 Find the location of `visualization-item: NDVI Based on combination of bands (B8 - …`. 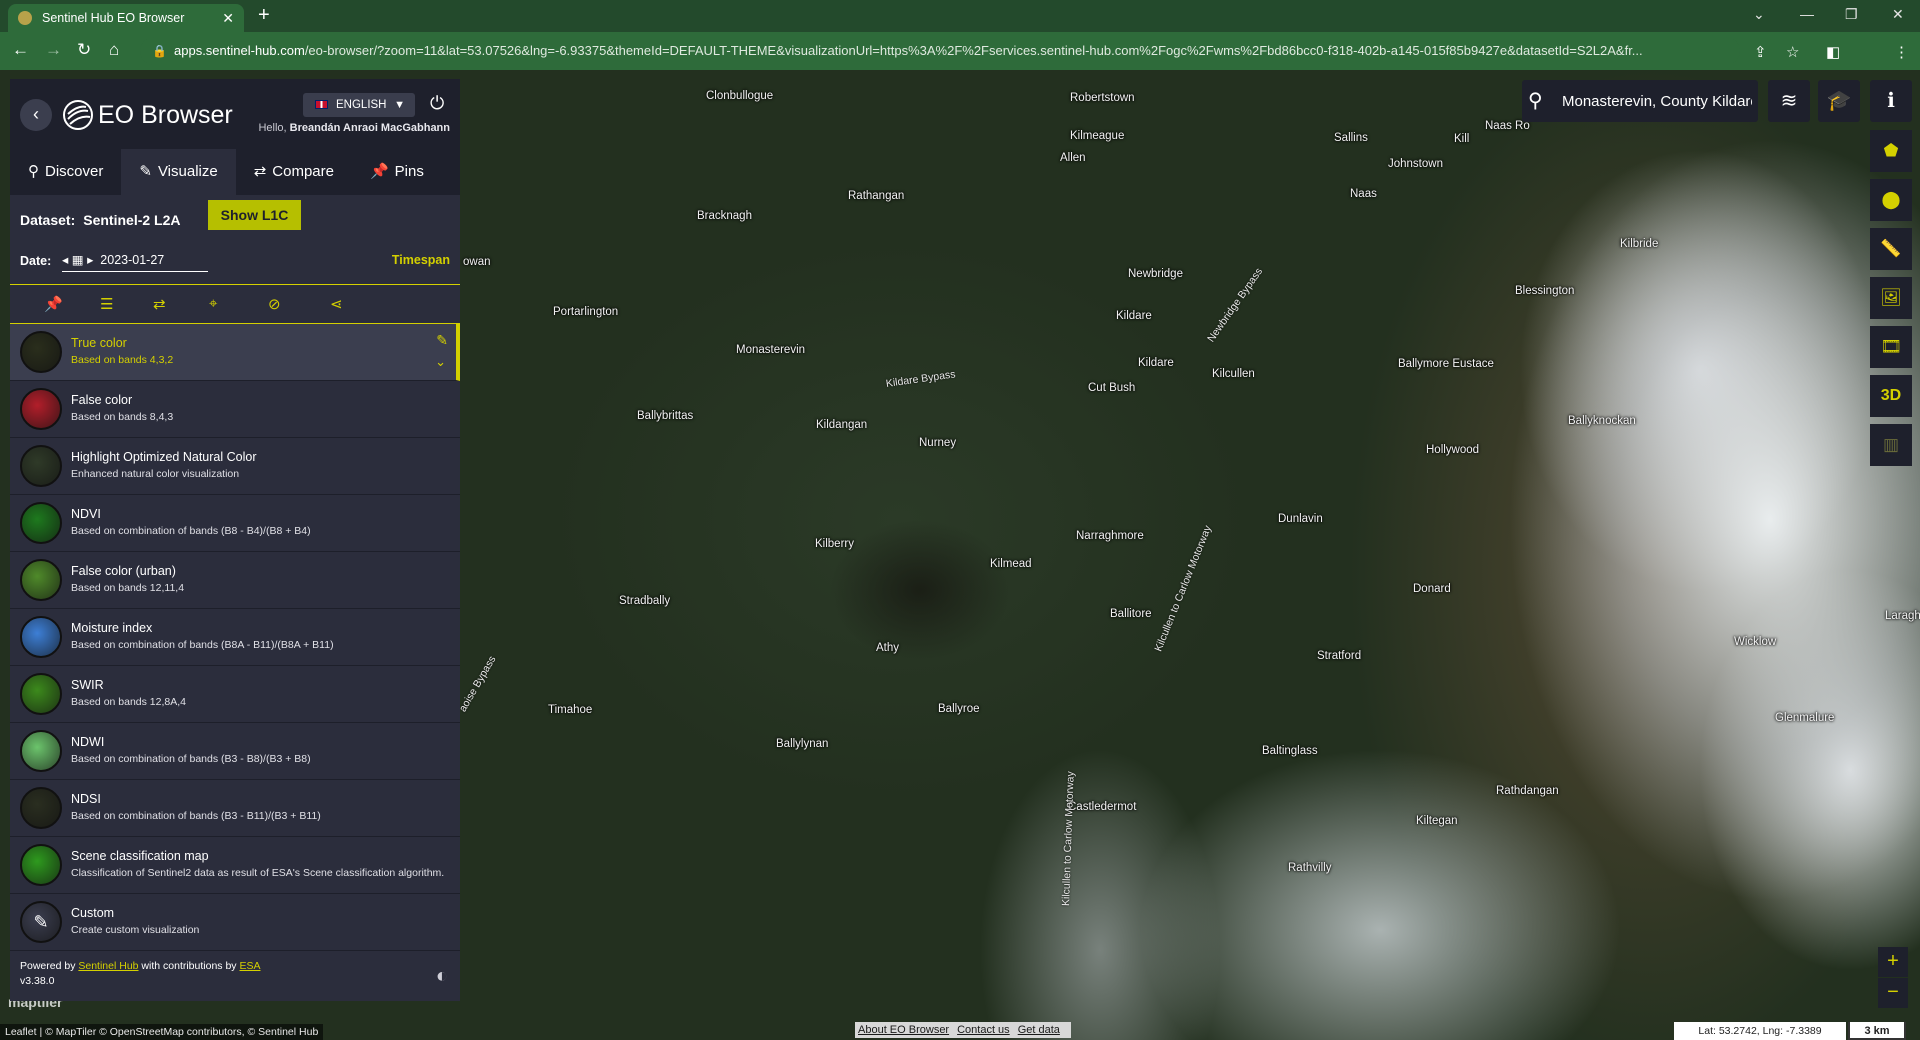

visualization-item: NDVI Based on combination of bands (B8 - … is located at coordinates (235, 523).